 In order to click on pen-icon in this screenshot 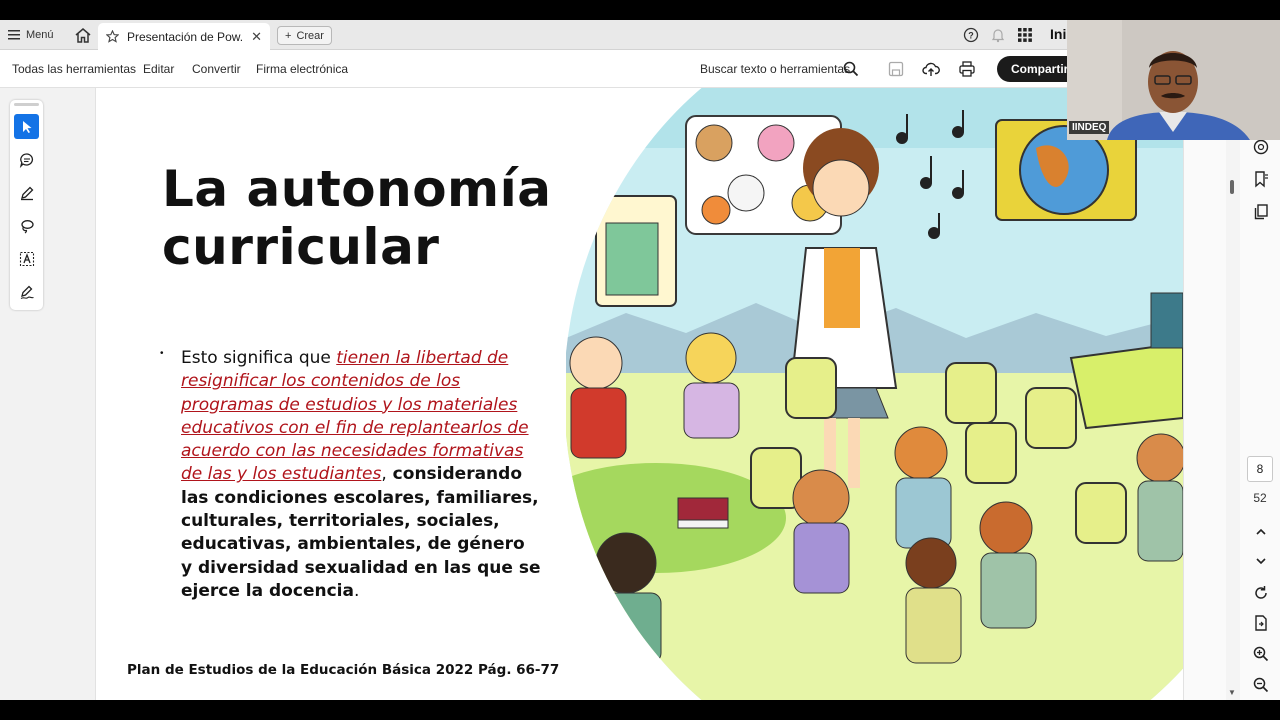, I will do `click(26, 193)`.